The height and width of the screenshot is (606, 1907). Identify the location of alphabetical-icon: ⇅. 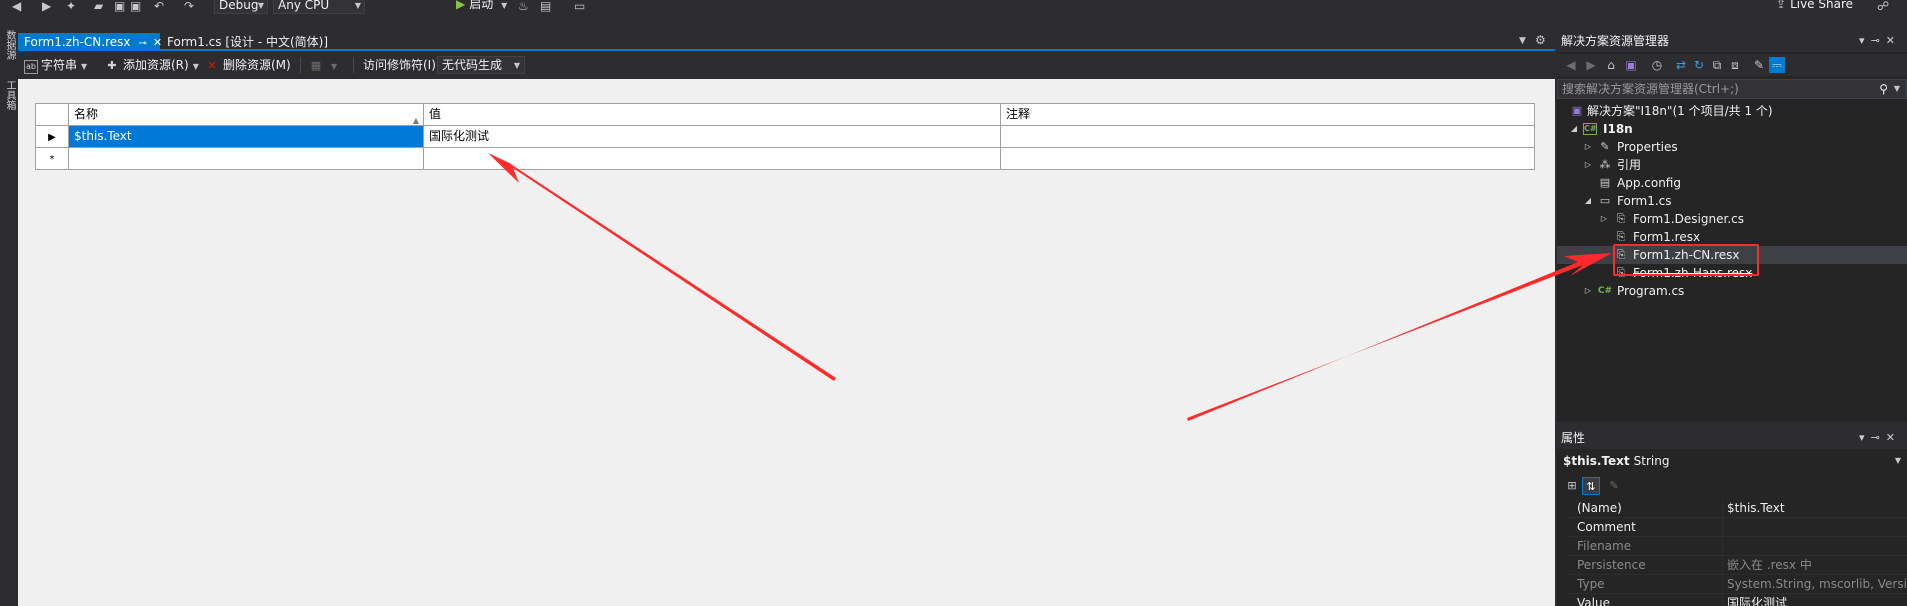
(1591, 486).